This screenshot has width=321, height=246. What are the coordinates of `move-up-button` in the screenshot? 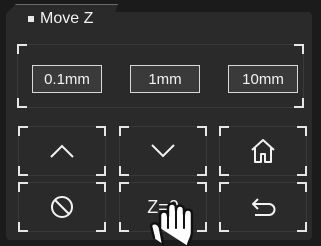 It's located at (62, 151).